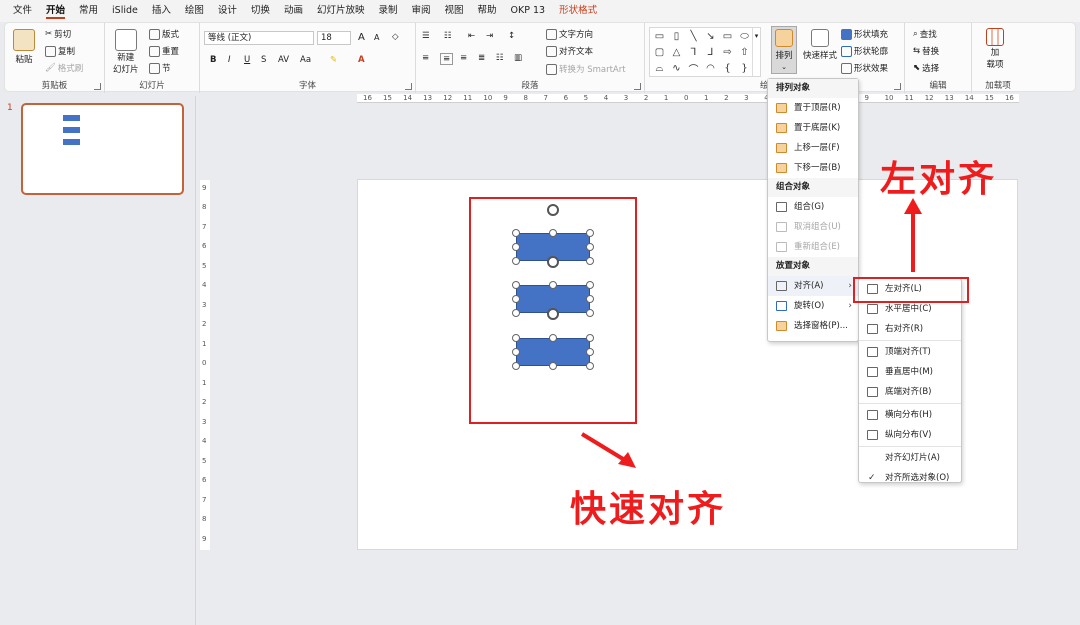 The image size is (1080, 625). I want to click on find-button: ⌕ 查找, so click(925, 34).